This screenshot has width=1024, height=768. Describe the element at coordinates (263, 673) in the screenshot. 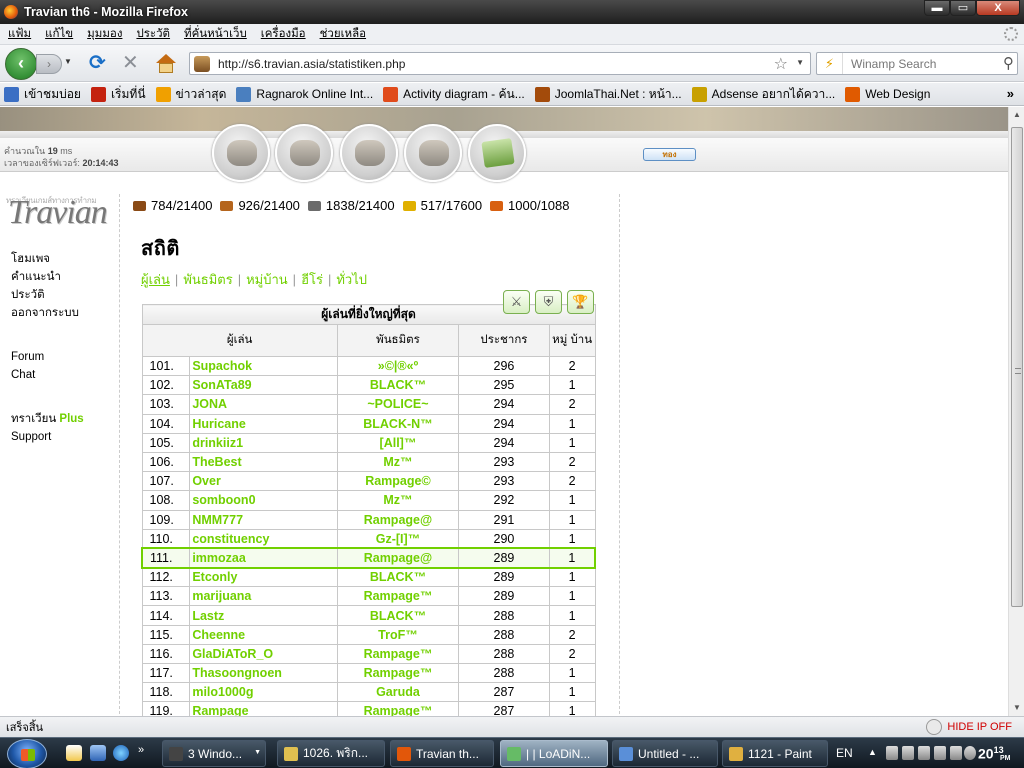

I see `player-name-link: Thasoongnoen` at that location.